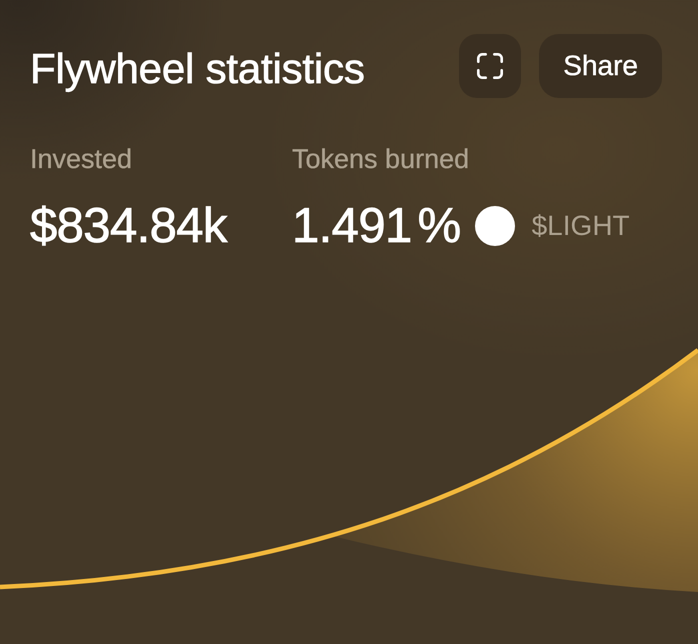 This screenshot has width=698, height=644. Describe the element at coordinates (494, 226) in the screenshot. I see `token-dot-icon` at that location.